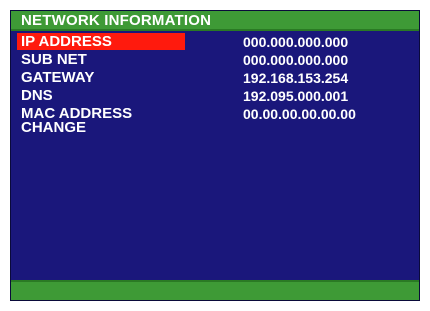  Describe the element at coordinates (299, 114) in the screenshot. I see `menu-value-mac-address: 00.00.00.00.00.00` at that location.